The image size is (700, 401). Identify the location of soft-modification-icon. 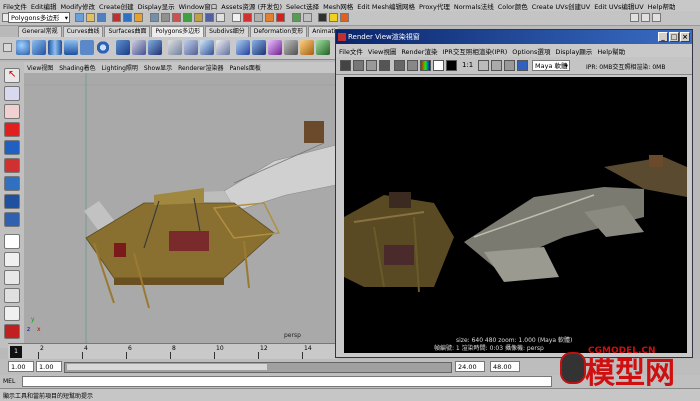
(12, 201).